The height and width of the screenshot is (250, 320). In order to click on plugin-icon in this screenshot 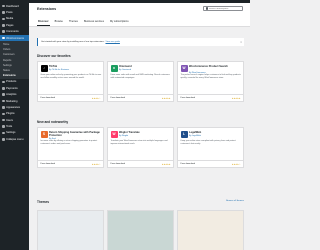, I will do `click(3, 114)`.